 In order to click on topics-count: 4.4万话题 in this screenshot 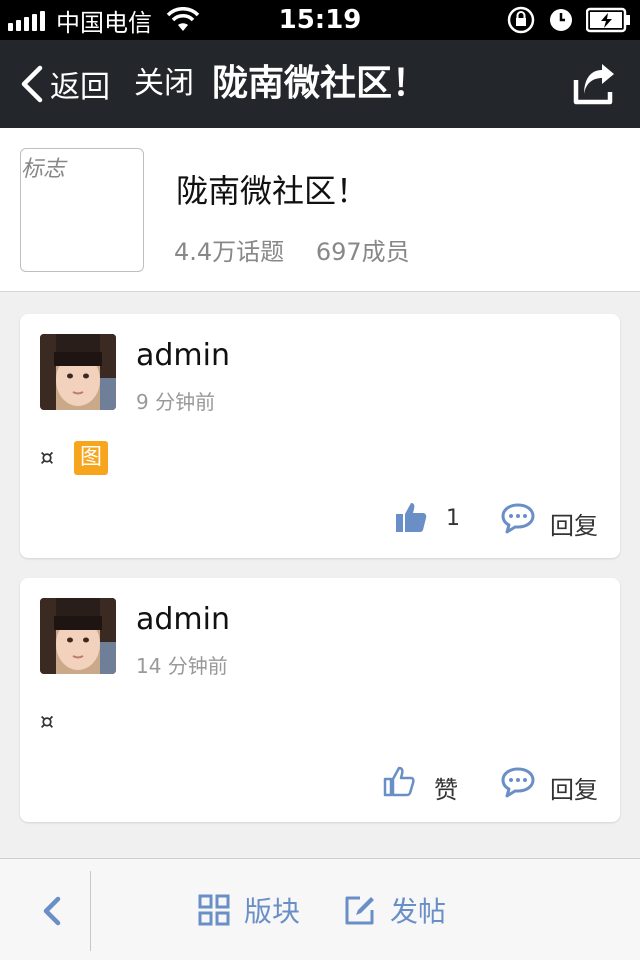, I will do `click(229, 252)`.